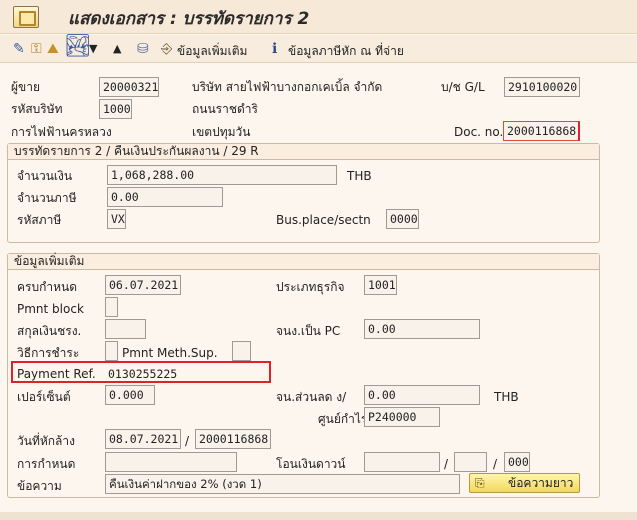 The width and height of the screenshot is (637, 520). What do you see at coordinates (26, 17) in the screenshot?
I see `app-document-icon` at bounding box center [26, 17].